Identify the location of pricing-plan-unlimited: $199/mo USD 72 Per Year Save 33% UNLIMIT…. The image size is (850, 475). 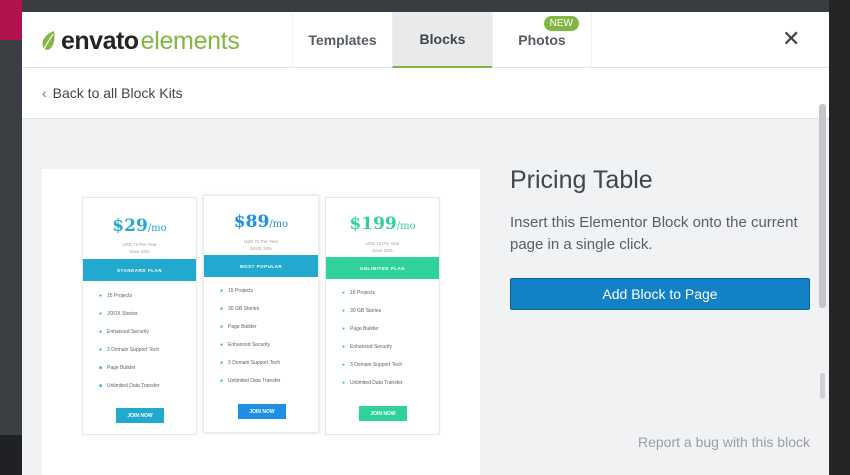
(382, 316).